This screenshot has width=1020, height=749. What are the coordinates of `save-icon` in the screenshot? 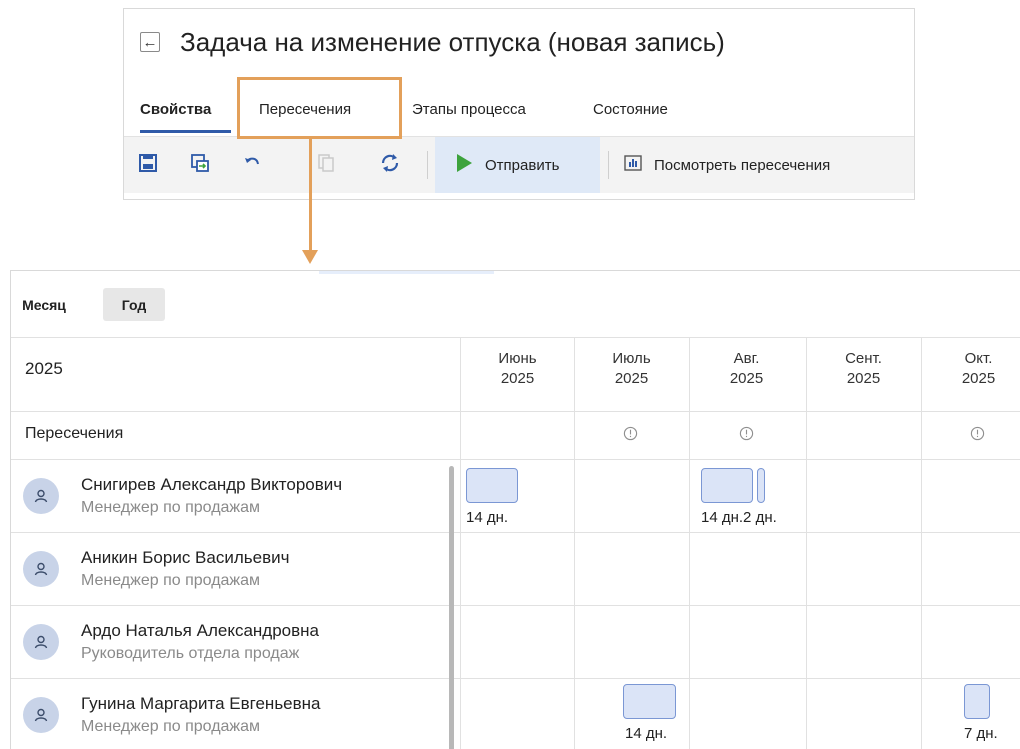 It's located at (148, 163).